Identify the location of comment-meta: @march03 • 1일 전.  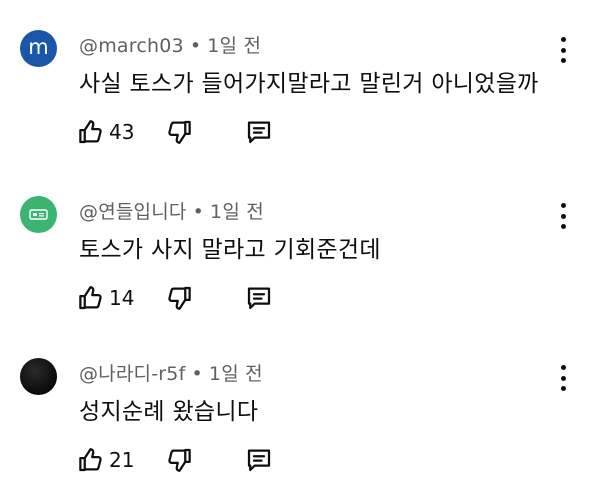
(170, 44).